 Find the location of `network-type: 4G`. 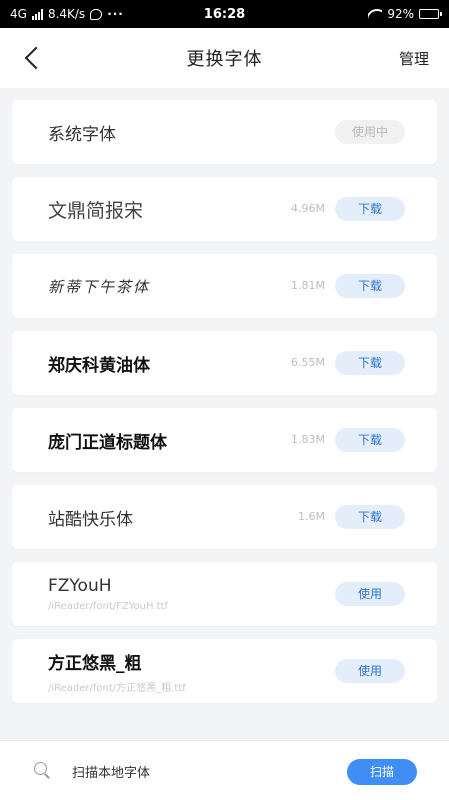

network-type: 4G is located at coordinates (18, 14).